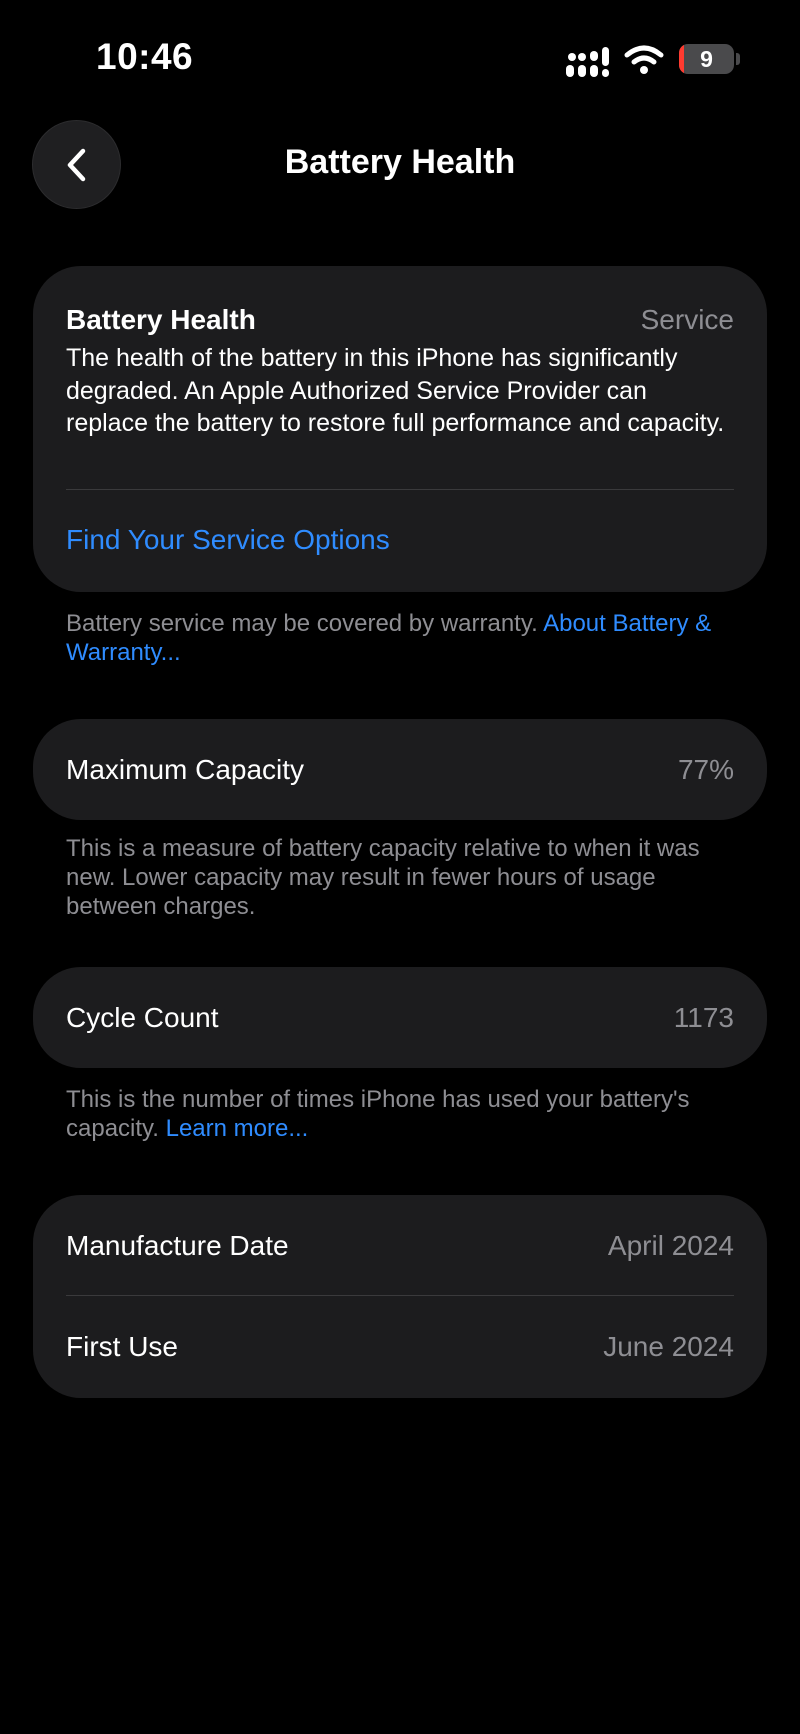 The width and height of the screenshot is (800, 1734). Describe the element at coordinates (687, 319) in the screenshot. I see `battery-health-status: Service` at that location.